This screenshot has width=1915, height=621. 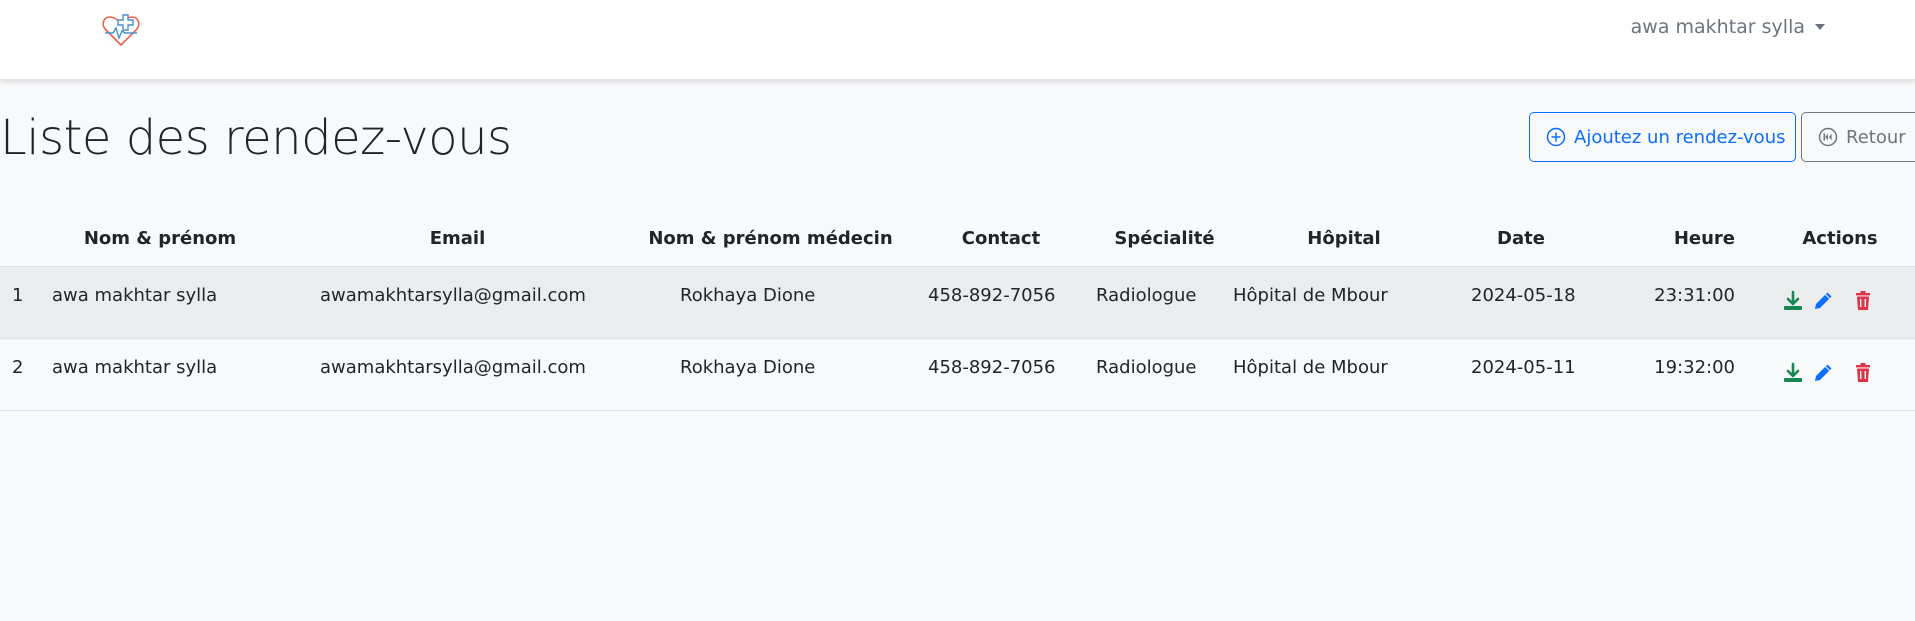 What do you see at coordinates (1828, 137) in the screenshot?
I see `skip-backward-circle-icon` at bounding box center [1828, 137].